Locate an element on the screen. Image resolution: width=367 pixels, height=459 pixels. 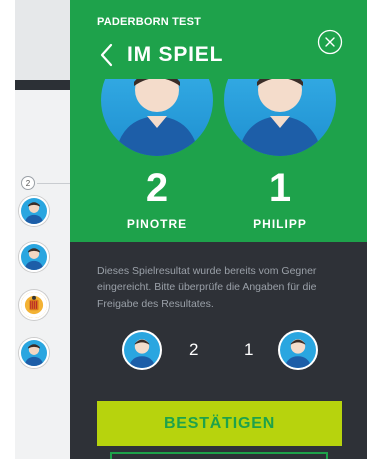
background-count-badge: 2 is located at coordinates (28, 183).